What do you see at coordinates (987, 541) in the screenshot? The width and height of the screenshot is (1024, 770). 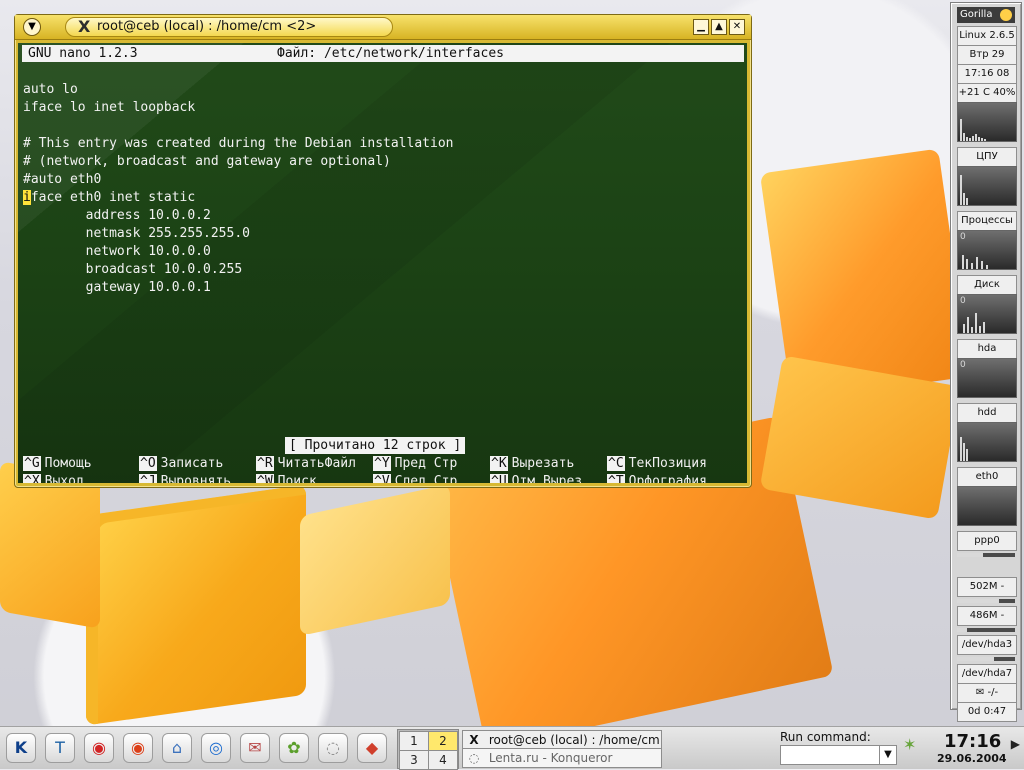 I see `ppp0-label: ppp0` at bounding box center [987, 541].